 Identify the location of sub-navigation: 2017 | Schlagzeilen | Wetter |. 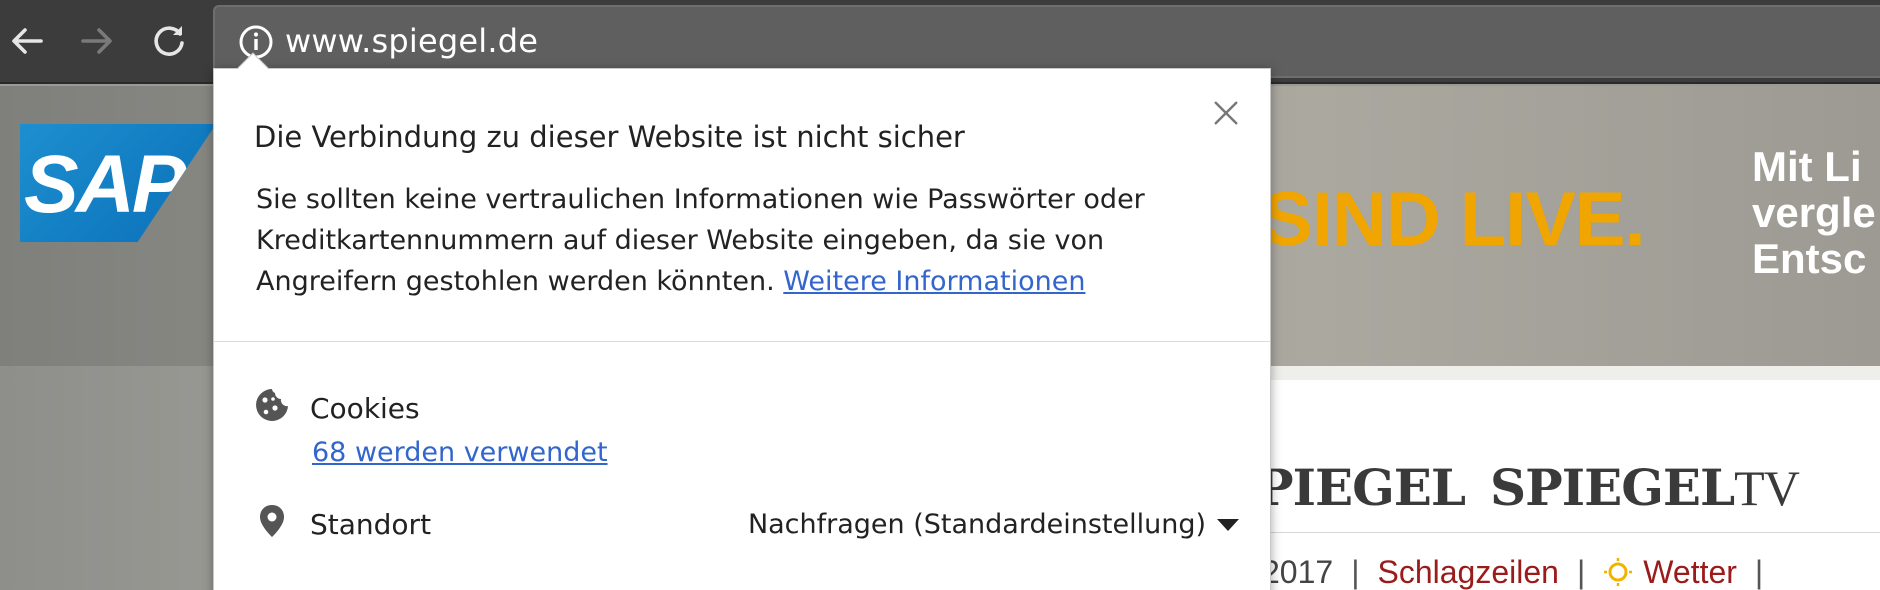
(1571, 572).